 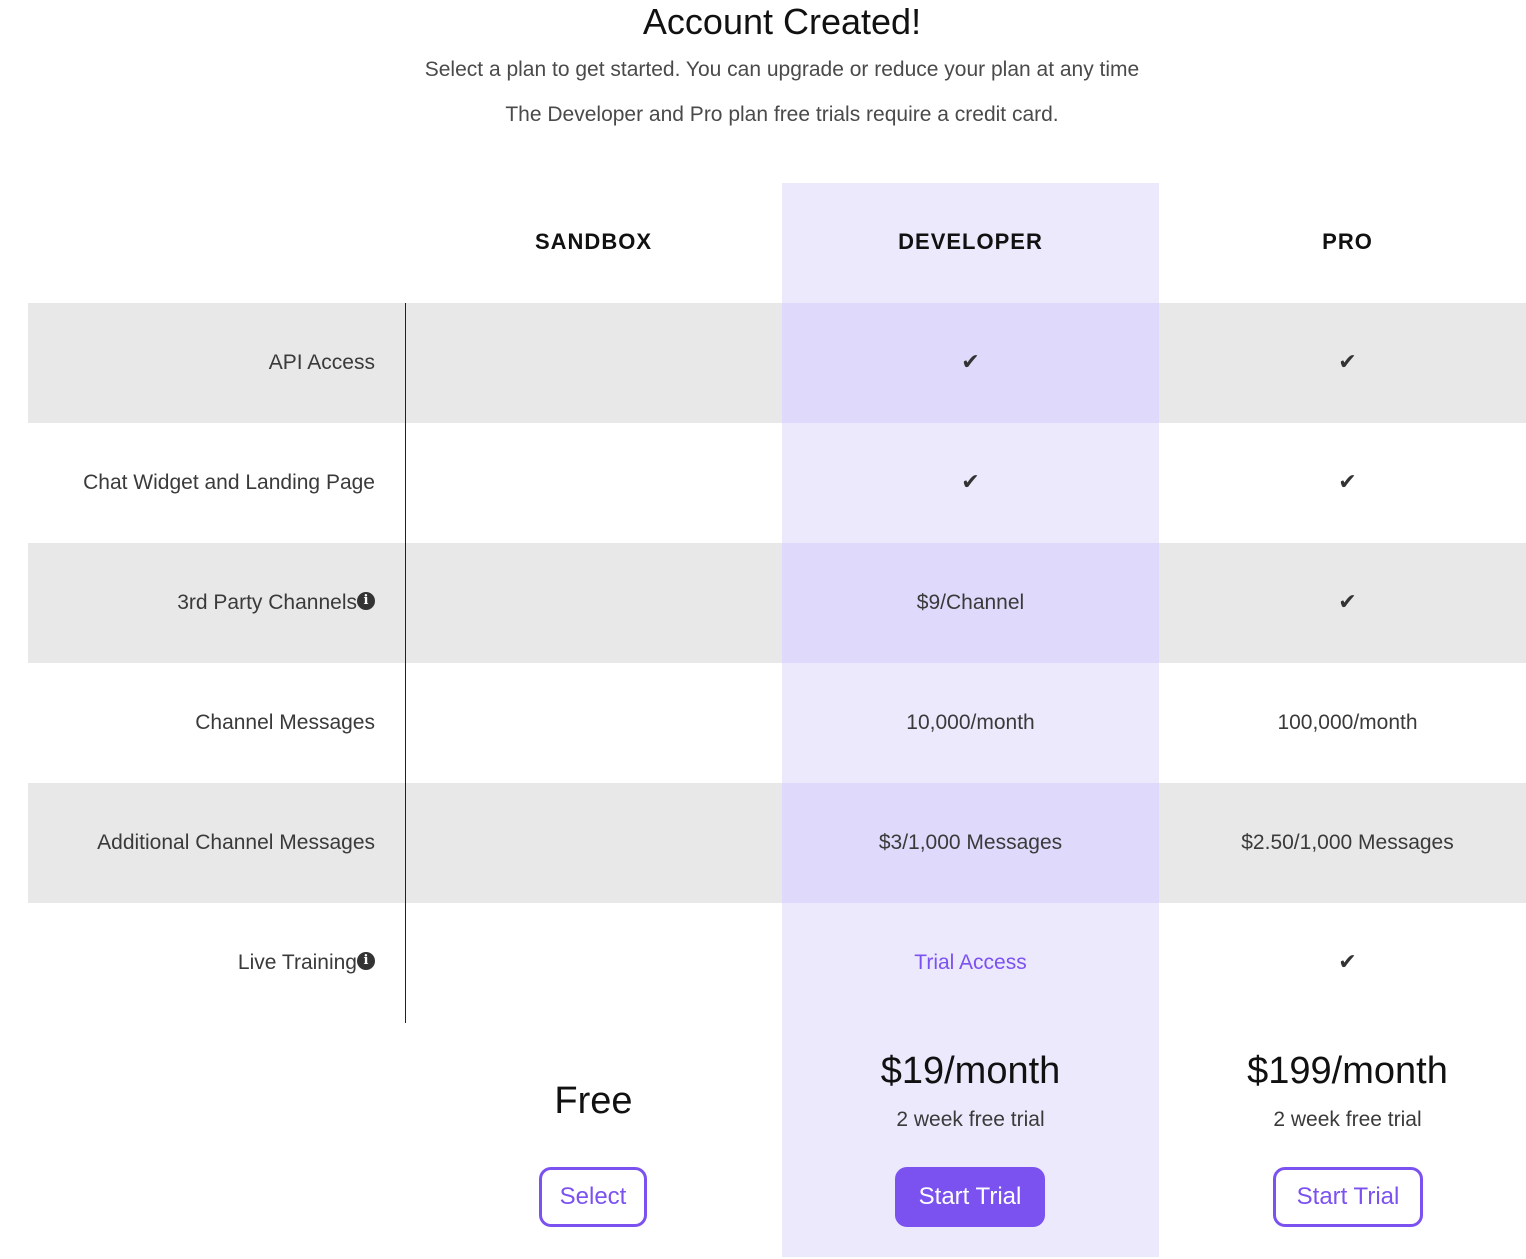 I want to click on feature-row-api-access: API Access ✔ ✔, so click(x=777, y=363).